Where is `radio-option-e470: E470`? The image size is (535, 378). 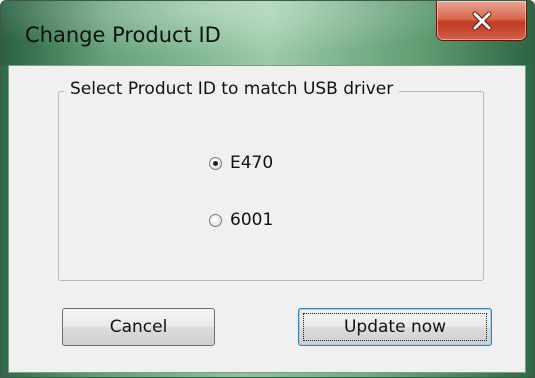
radio-option-e470: E470 is located at coordinates (241, 163).